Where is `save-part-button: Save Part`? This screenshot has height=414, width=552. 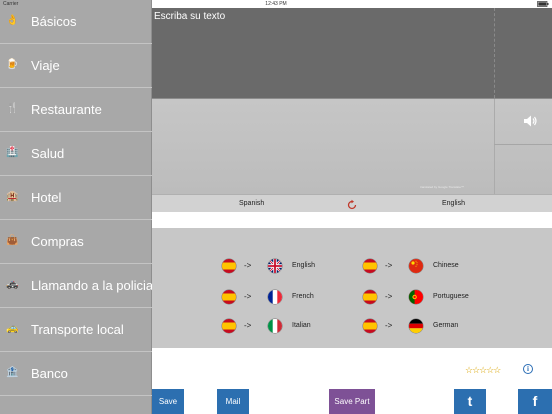 save-part-button: Save Part is located at coordinates (352, 401).